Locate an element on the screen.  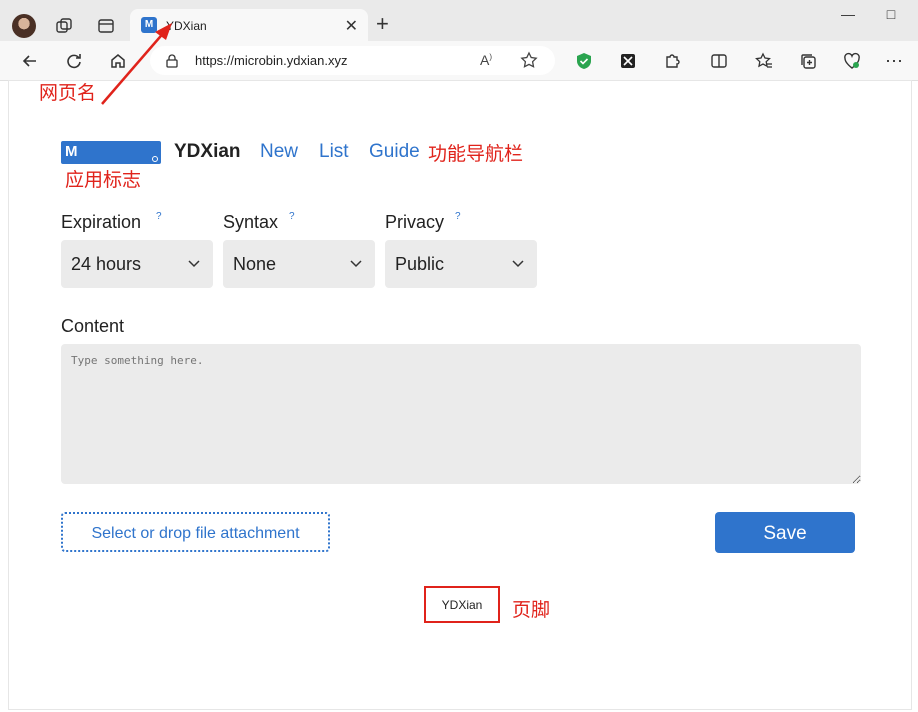
privacy-label: Privacy is located at coordinates (415, 222).